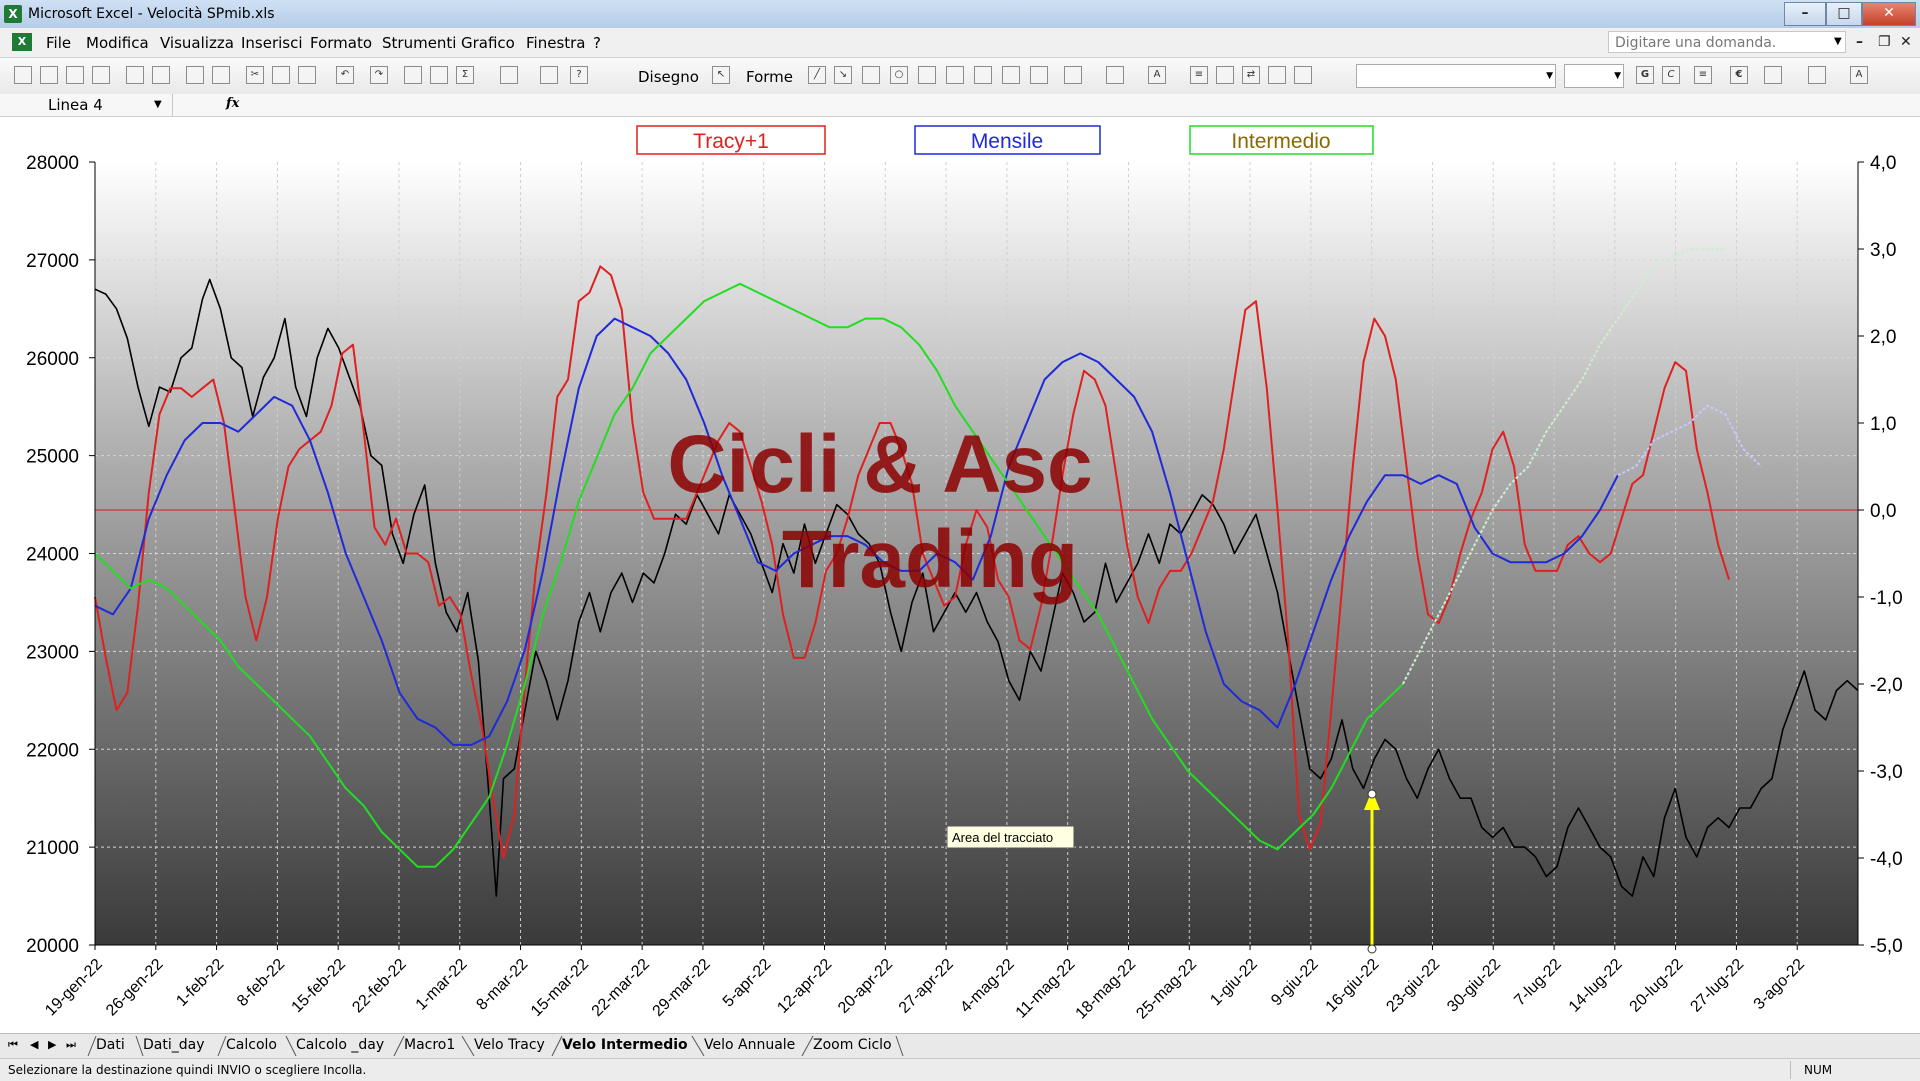  I want to click on insert-function-icon: fx, so click(232, 103).